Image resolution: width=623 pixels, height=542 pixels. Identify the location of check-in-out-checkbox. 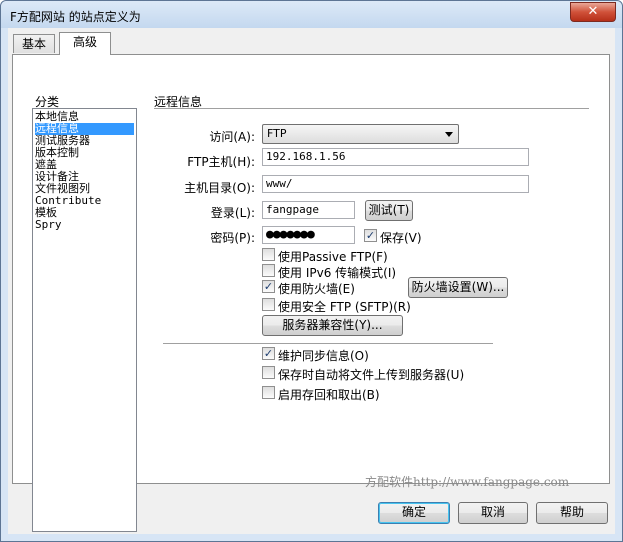
(268, 392).